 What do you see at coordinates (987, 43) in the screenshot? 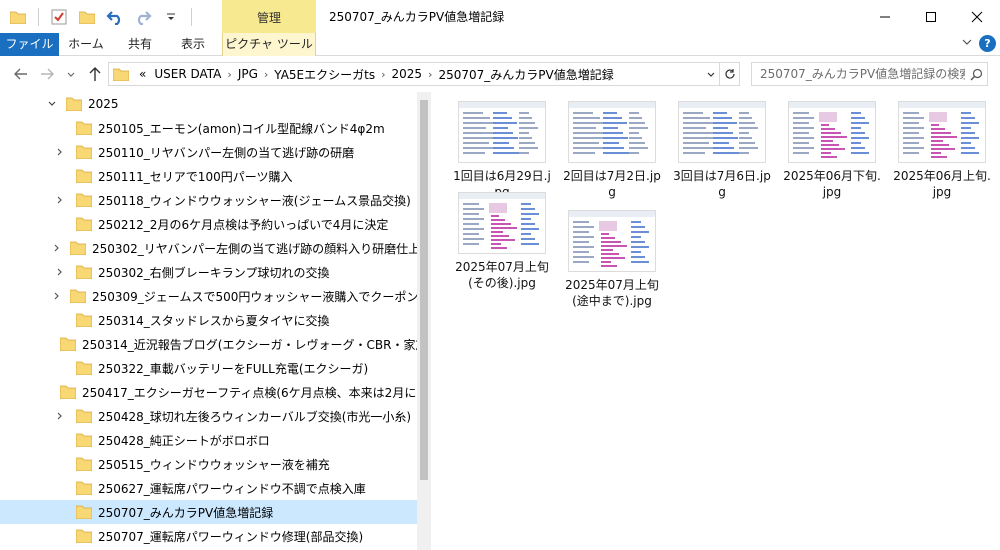
I see `help-icon: ?` at bounding box center [987, 43].